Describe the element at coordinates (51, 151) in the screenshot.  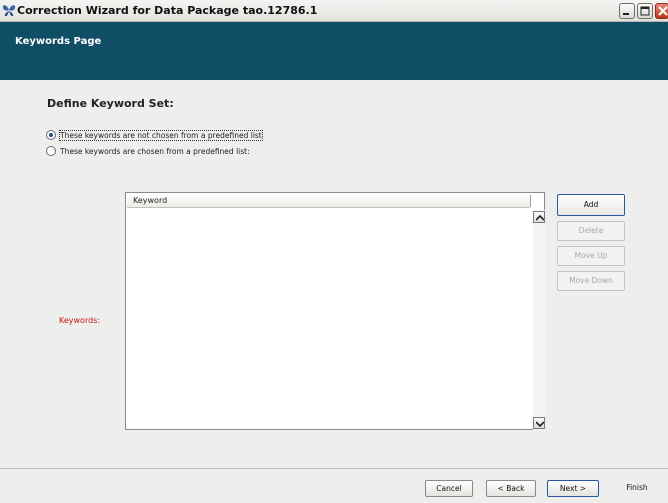
I see `radio-predefined` at that location.